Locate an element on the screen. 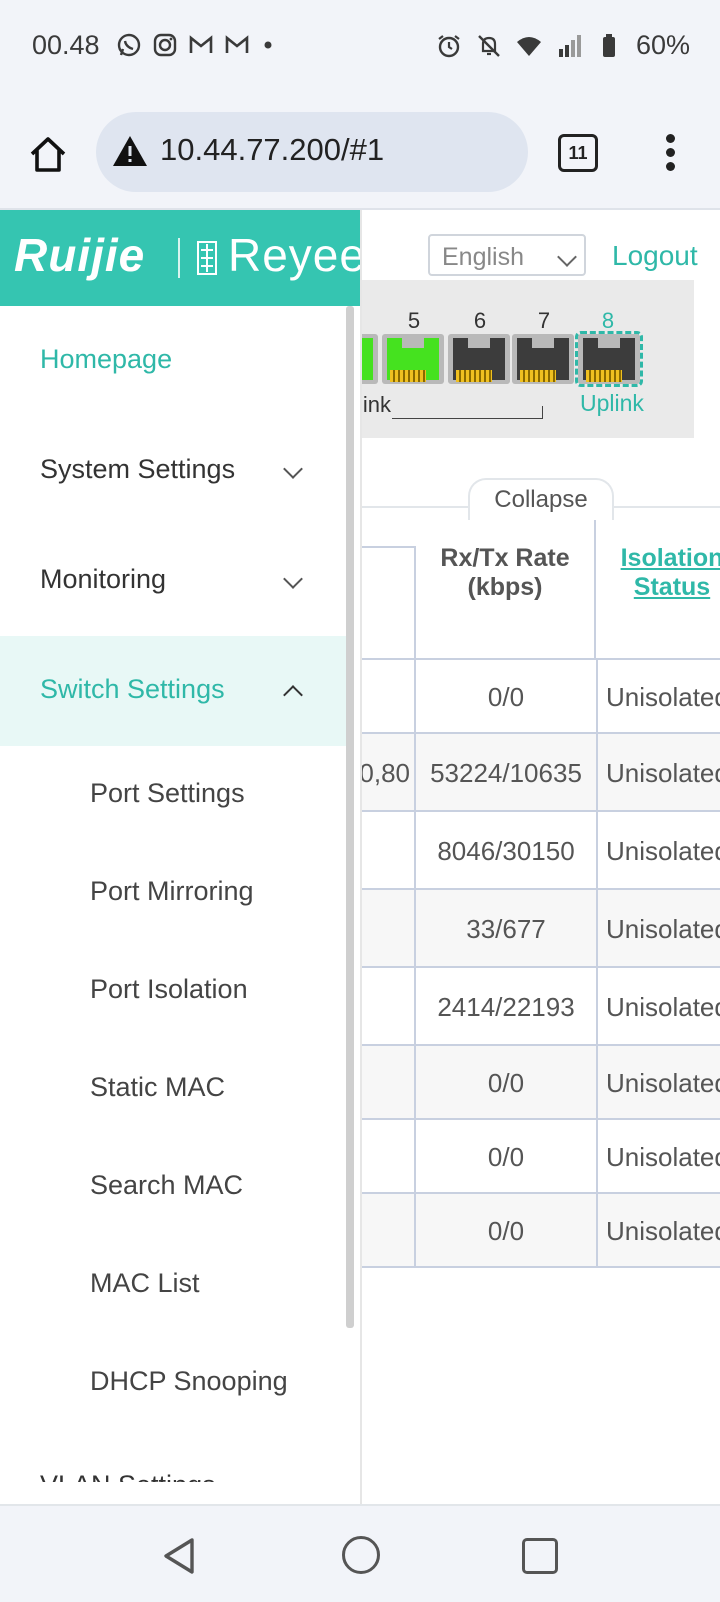 The width and height of the screenshot is (720, 1602). table-row: 0,80 53224/10635 Unisolated is located at coordinates (530, 772).